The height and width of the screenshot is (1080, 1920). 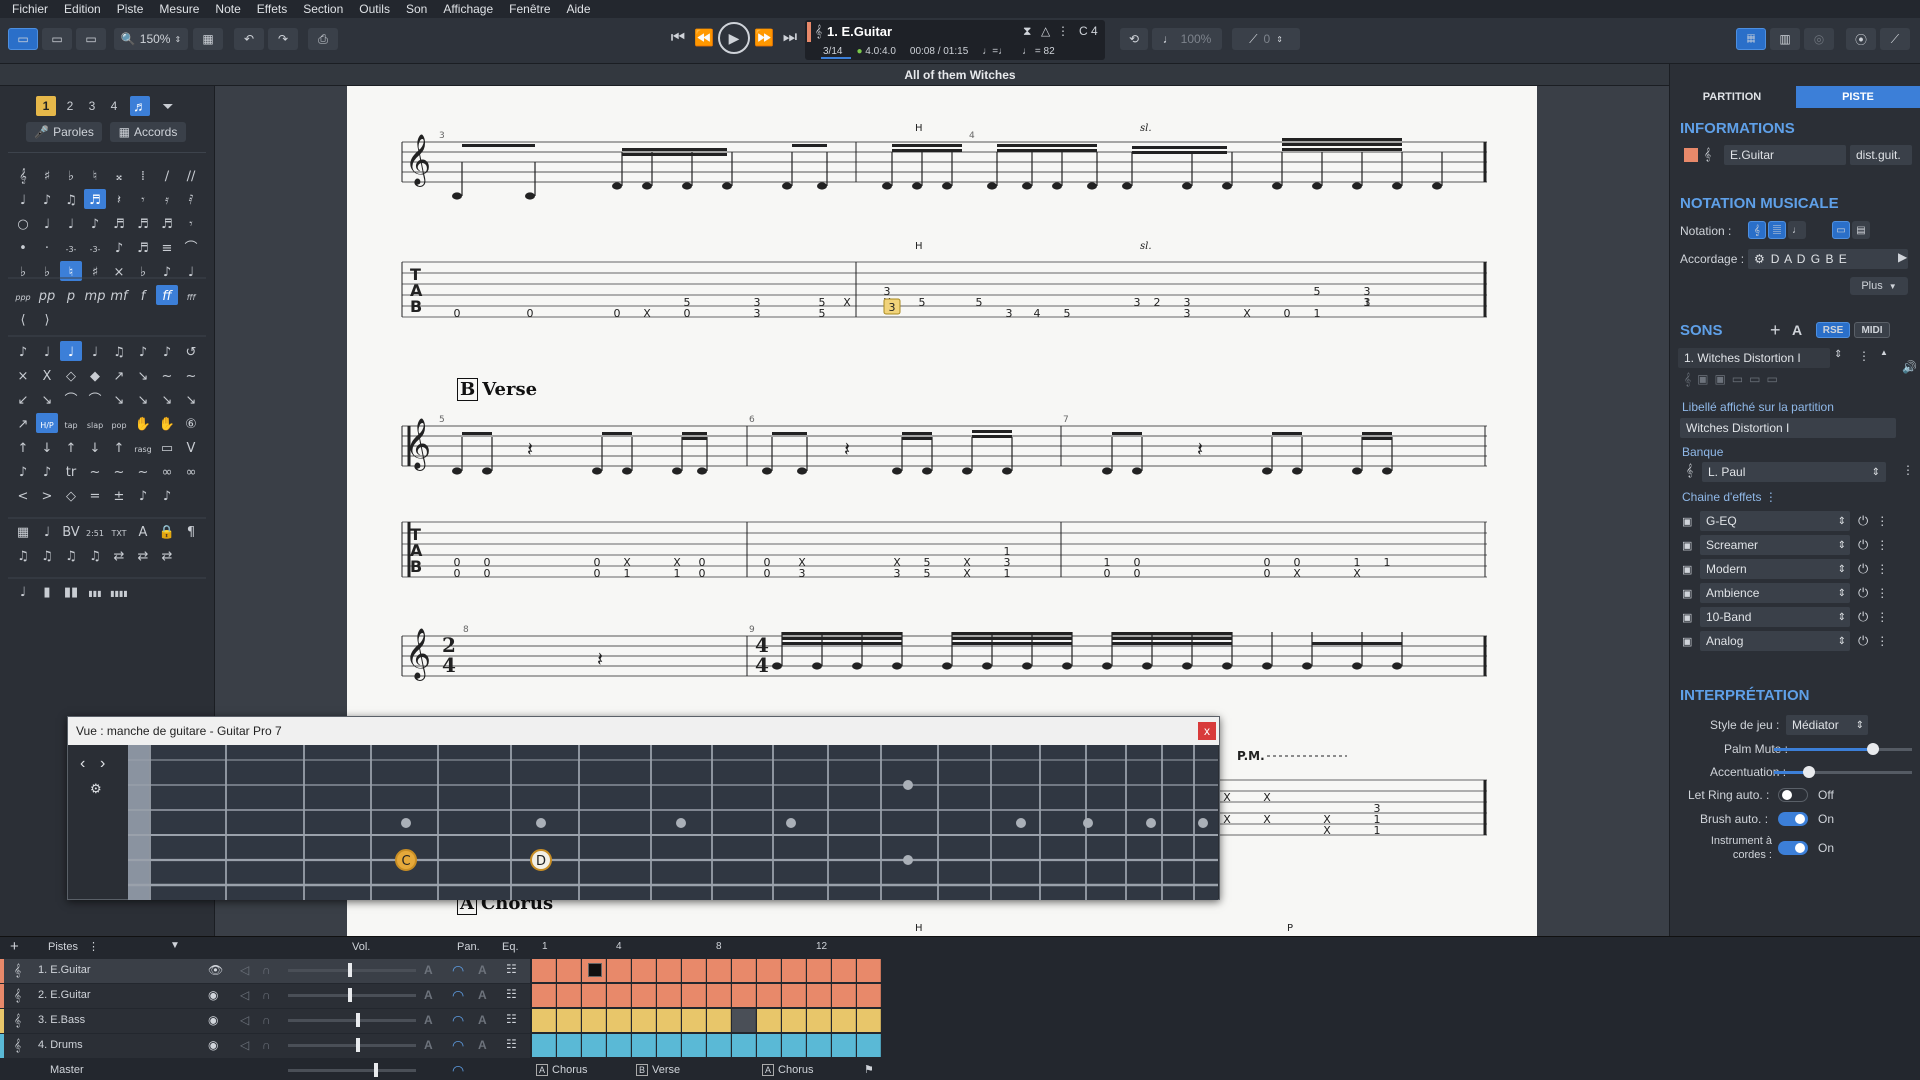 I want to click on menu-section: Section, so click(x=323, y=9).